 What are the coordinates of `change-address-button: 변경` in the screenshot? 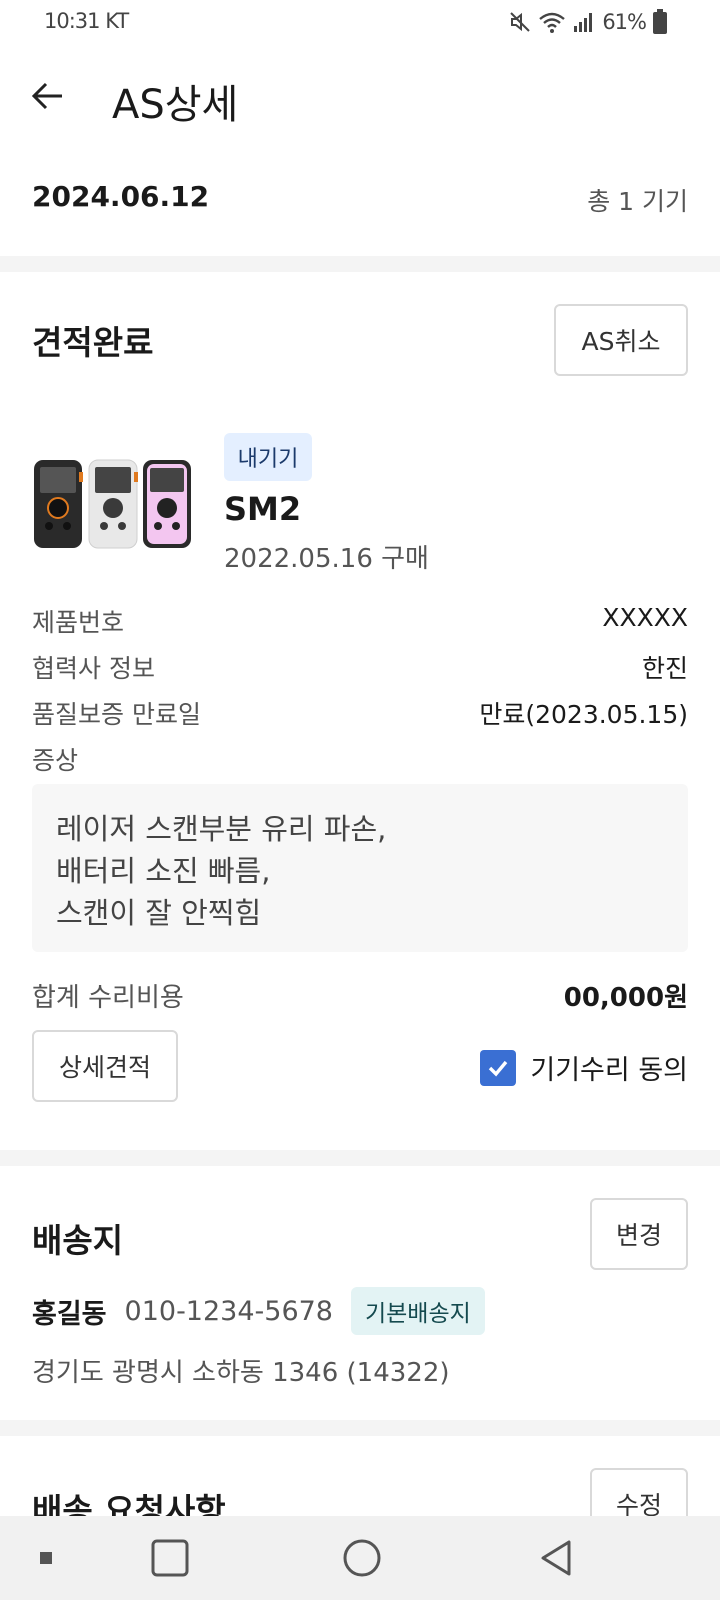 It's located at (639, 1234).